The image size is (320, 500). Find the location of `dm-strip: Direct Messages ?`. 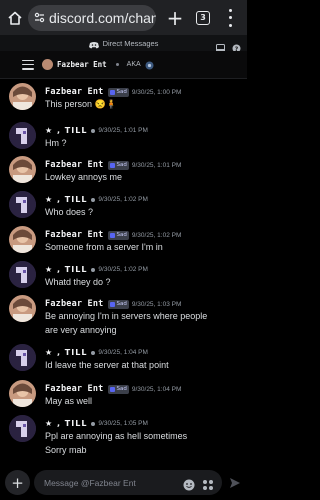

dm-strip: Direct Messages ? is located at coordinates (123, 43).